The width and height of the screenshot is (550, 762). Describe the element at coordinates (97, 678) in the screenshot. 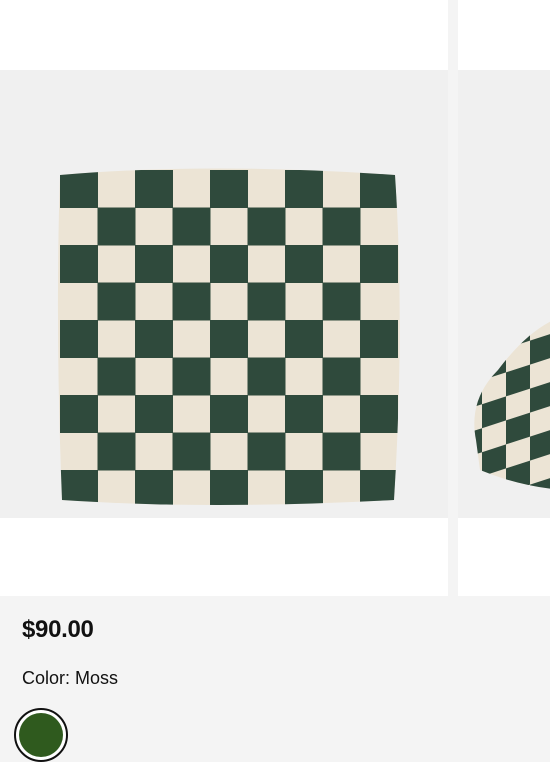

I see `color-value: Moss` at that location.